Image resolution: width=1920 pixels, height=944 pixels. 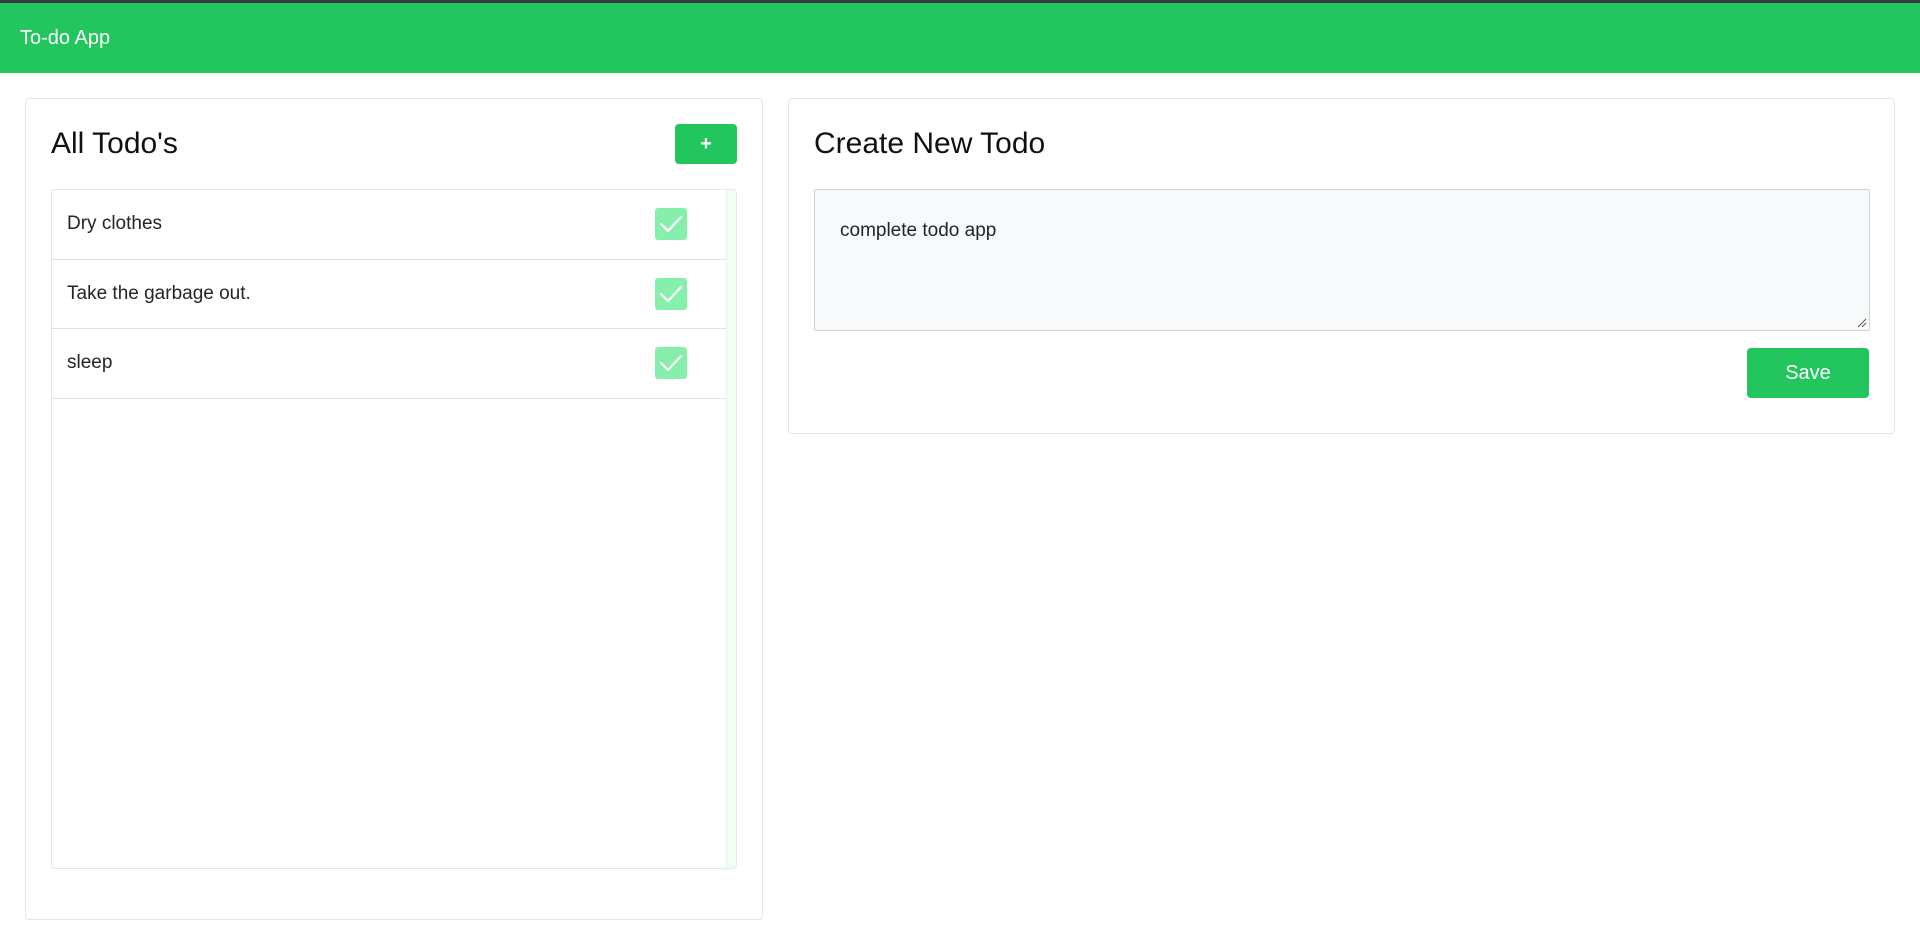 What do you see at coordinates (90, 363) in the screenshot?
I see `todo-item-text: sleep` at bounding box center [90, 363].